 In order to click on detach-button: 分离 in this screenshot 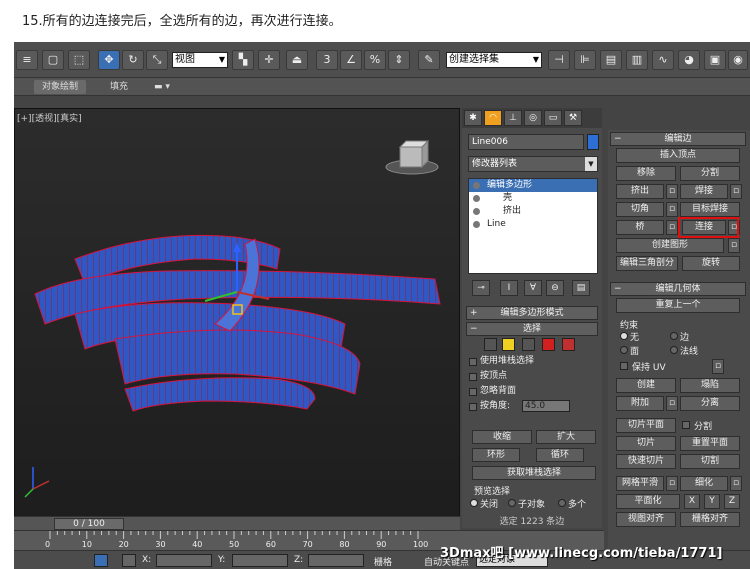, I will do `click(710, 403)`.